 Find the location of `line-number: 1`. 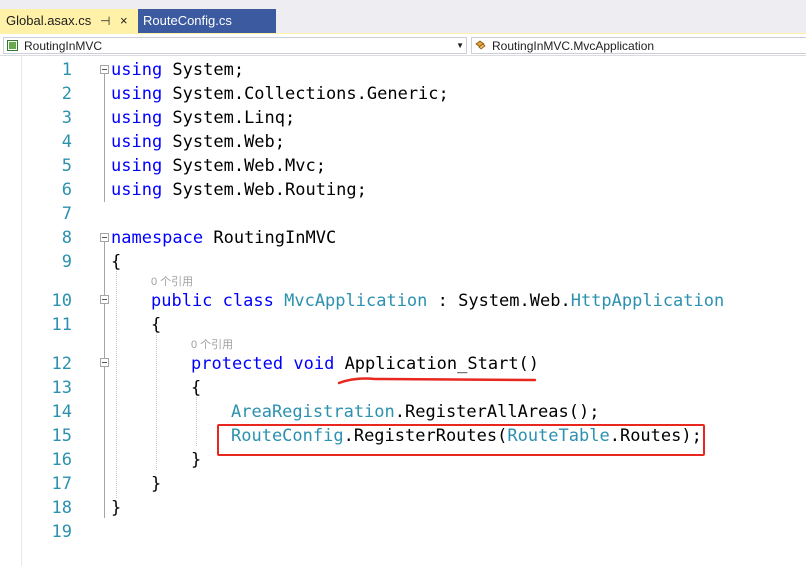

line-number: 1 is located at coordinates (66, 70).